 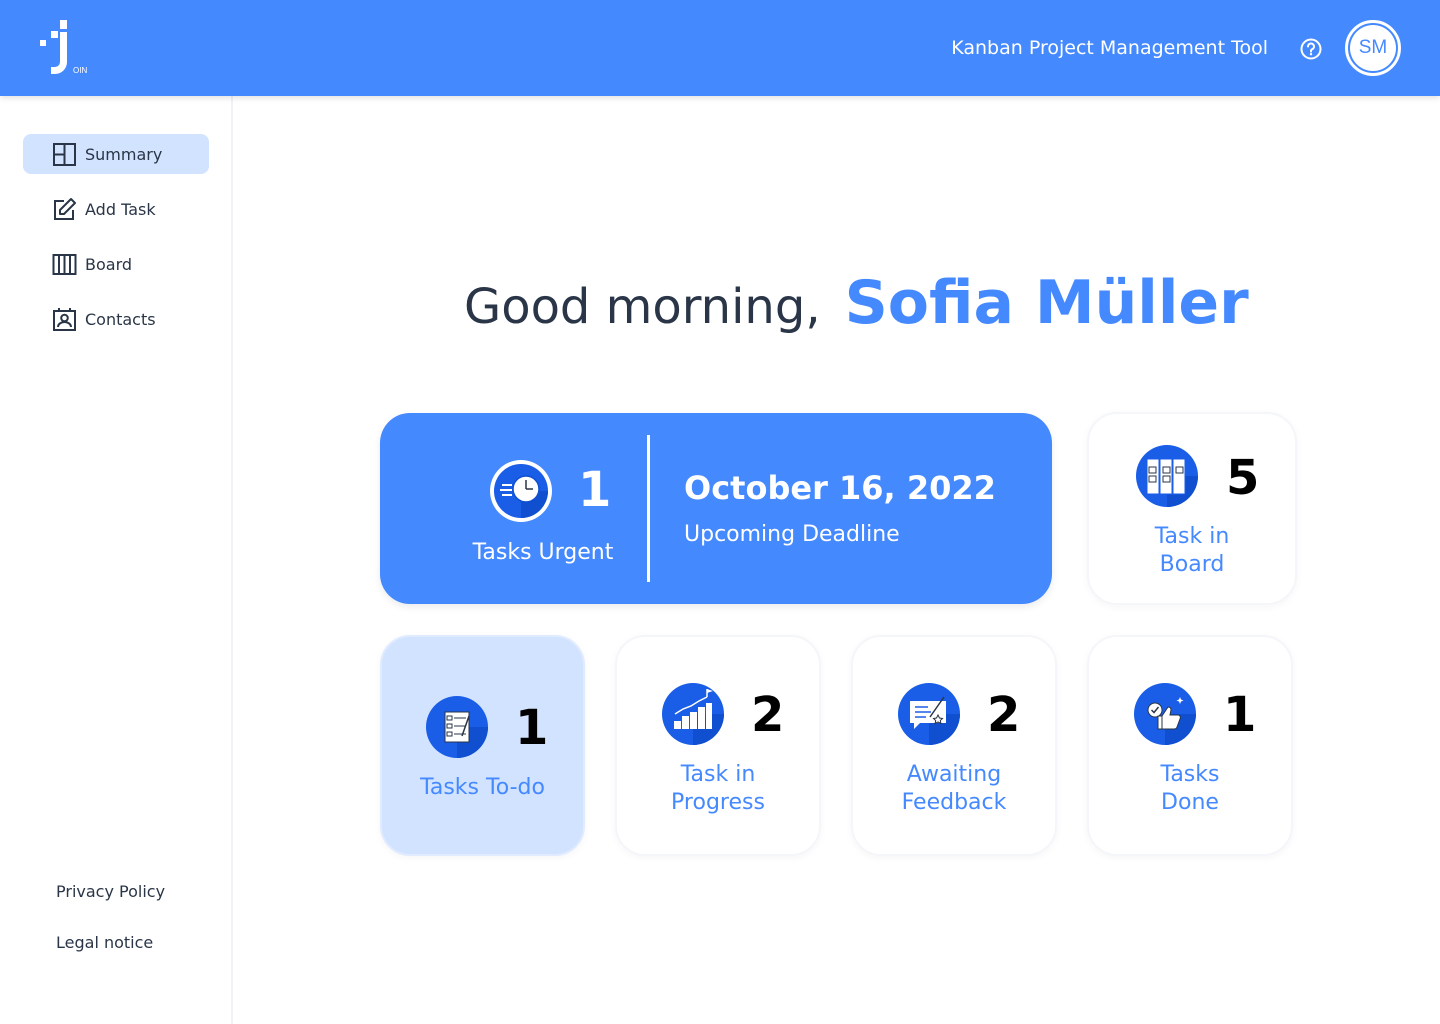 I want to click on awaiting-feedback-label-line1: Awaiting, so click(x=954, y=774).